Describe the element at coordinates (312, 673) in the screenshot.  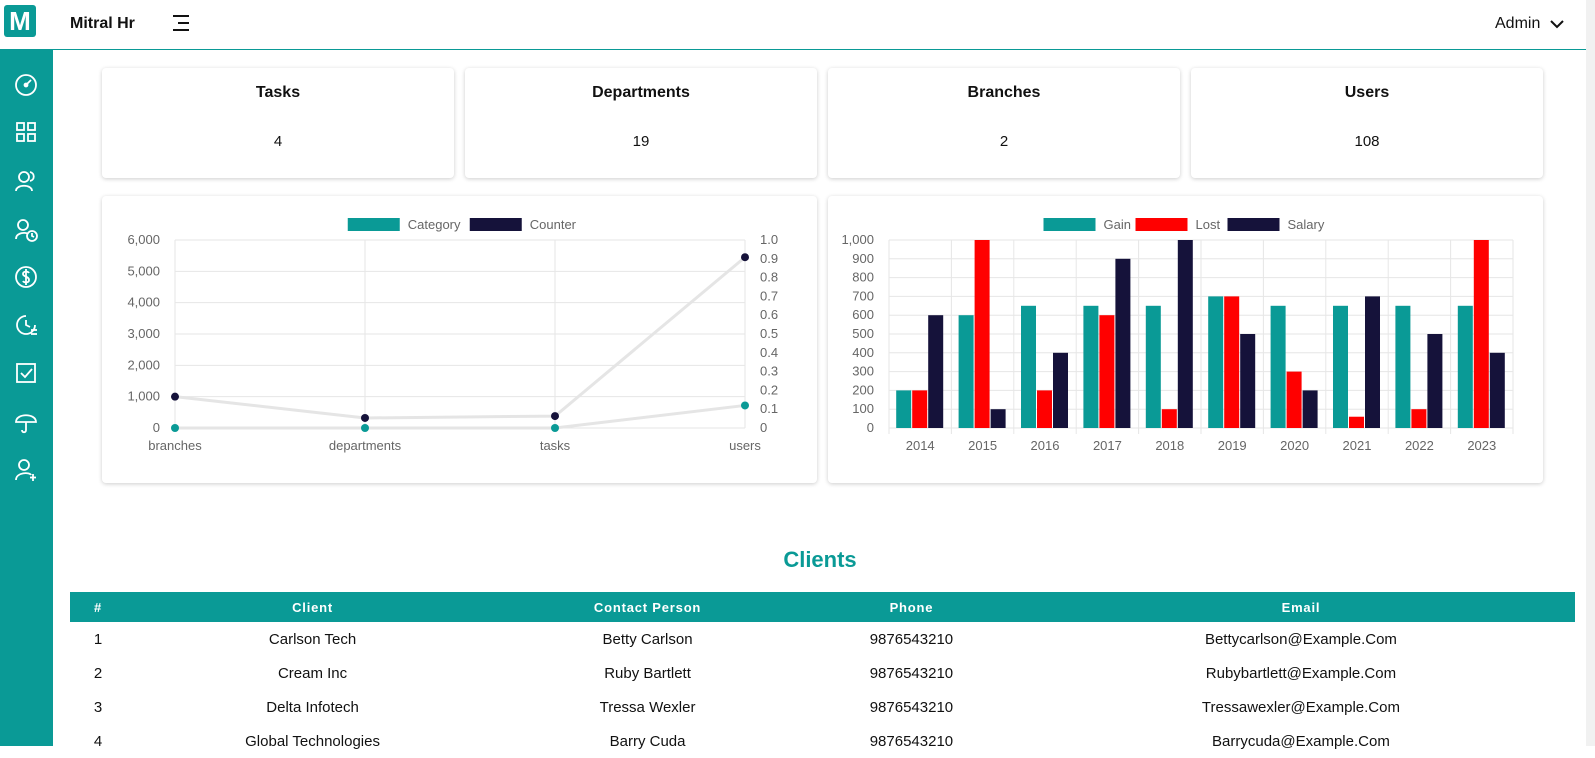
I see `cell-client: Cream Inc` at that location.